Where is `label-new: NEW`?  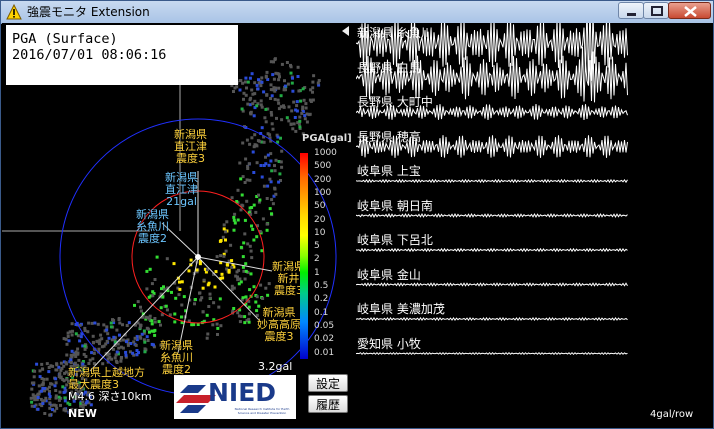 label-new: NEW is located at coordinates (82, 413).